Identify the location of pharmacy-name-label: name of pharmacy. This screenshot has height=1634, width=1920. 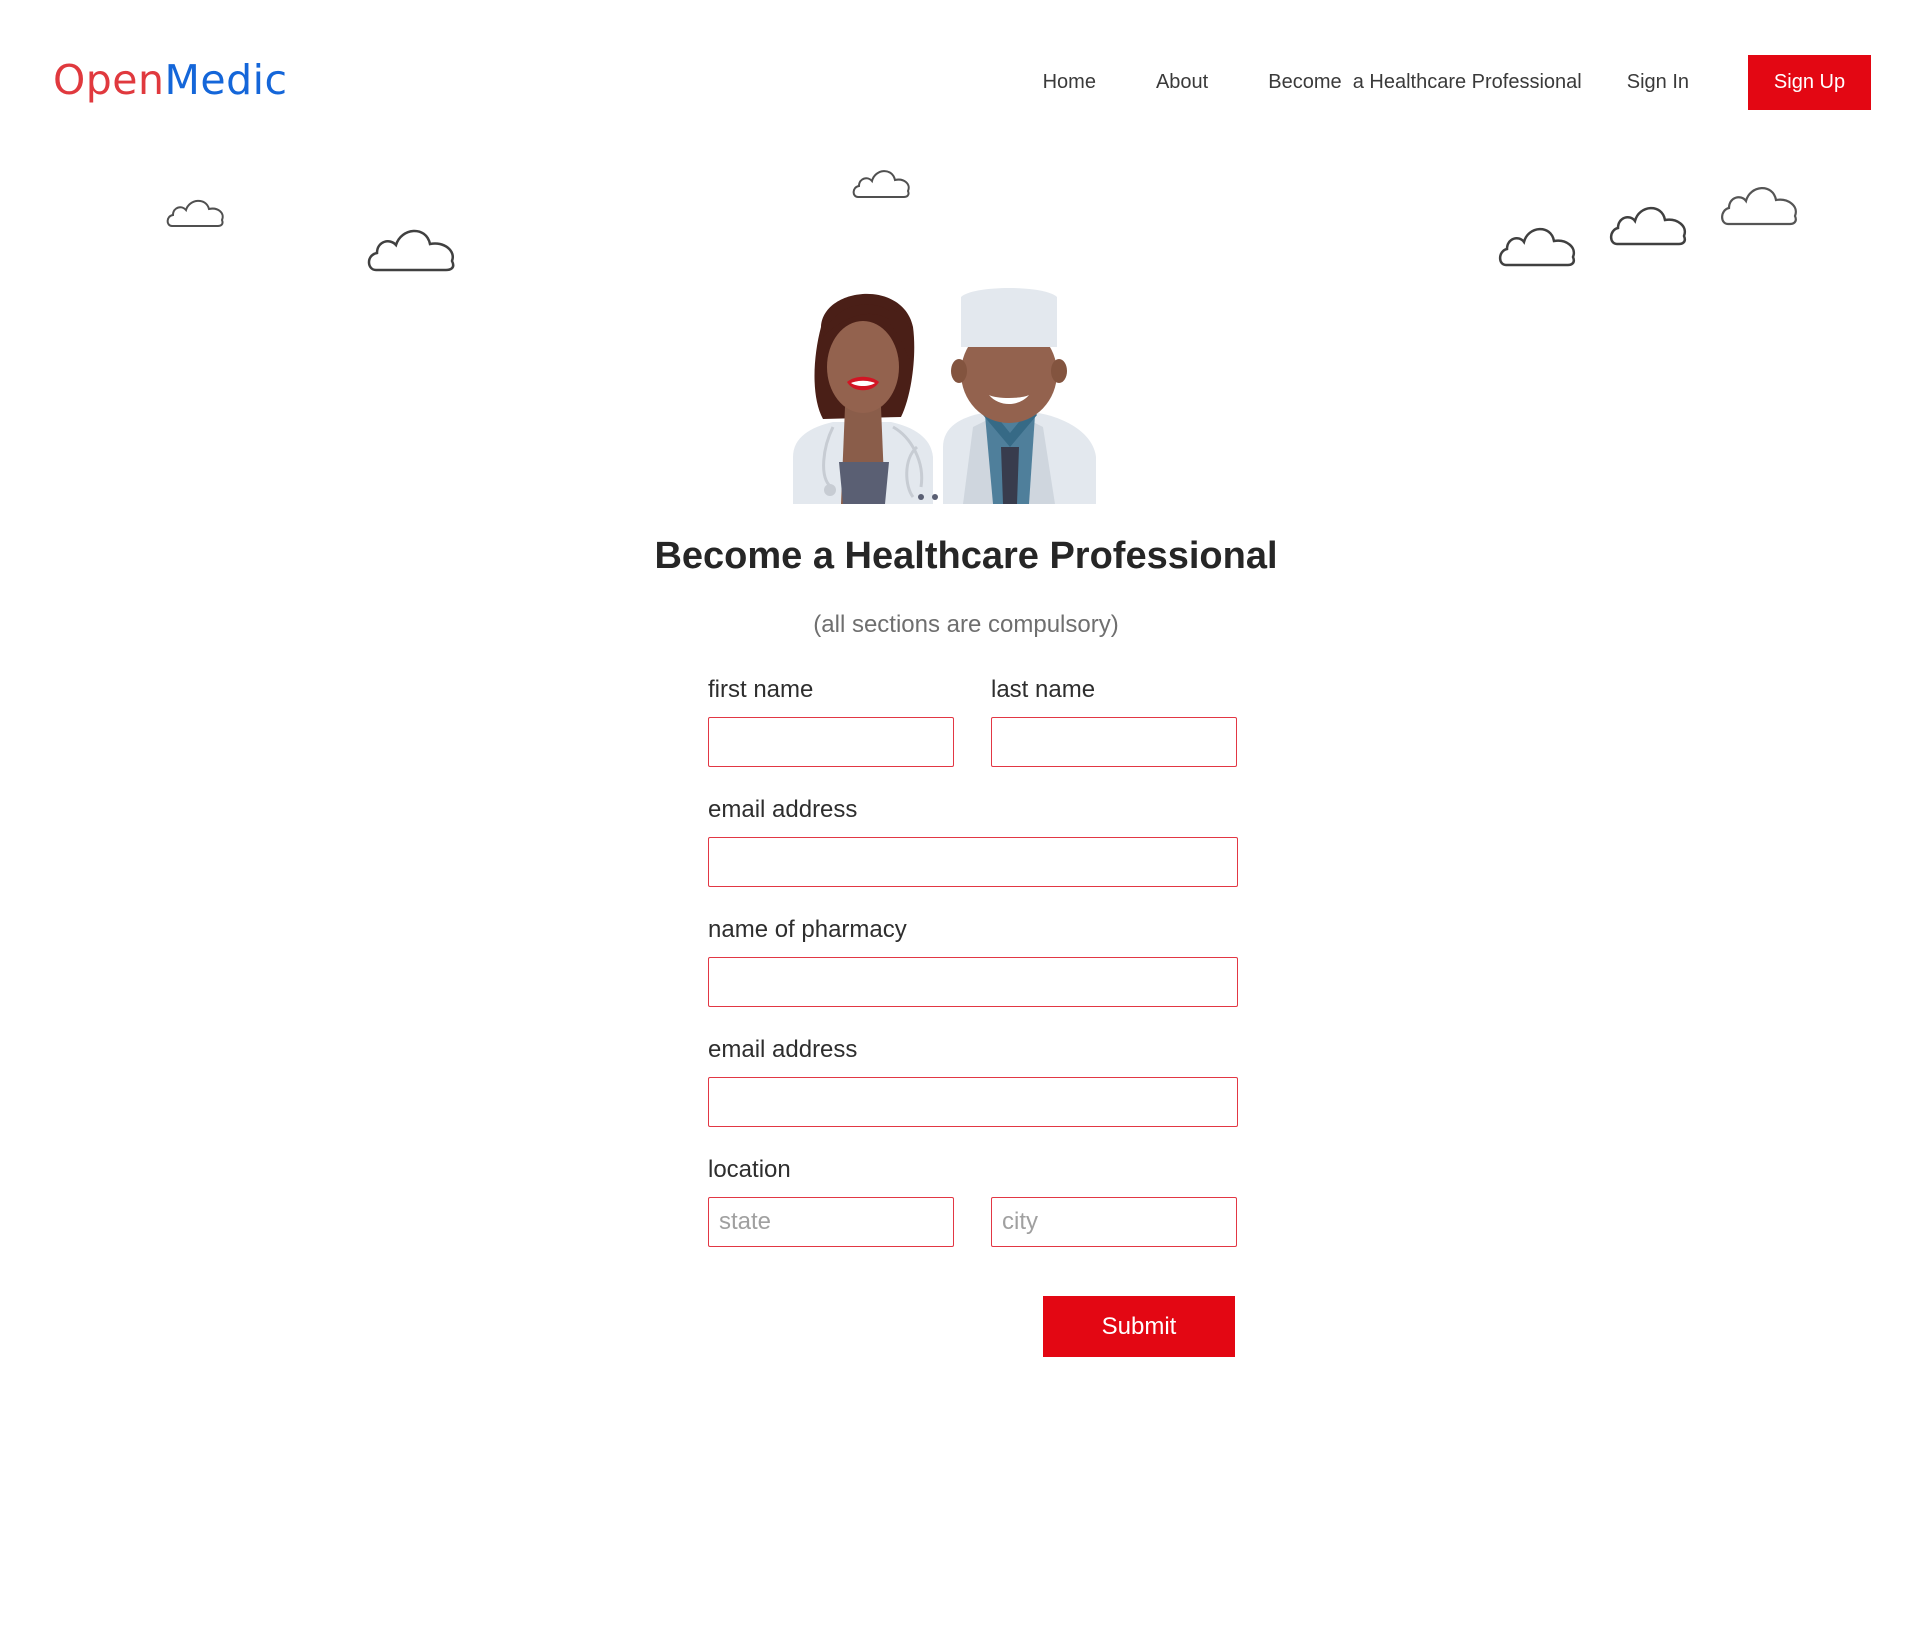
(807, 929).